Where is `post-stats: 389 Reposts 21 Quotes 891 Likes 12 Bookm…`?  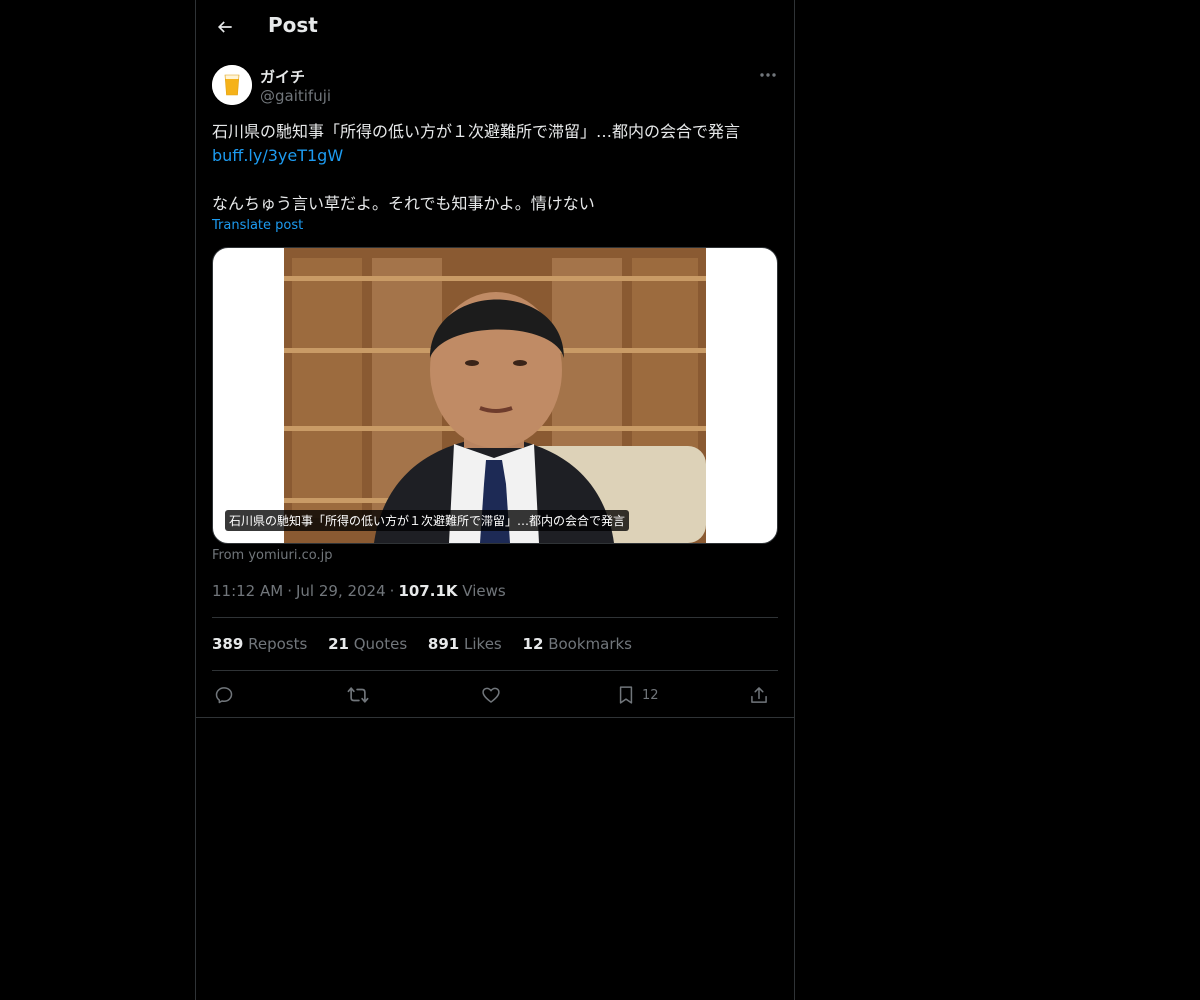
post-stats: 389 Reposts 21 Quotes 891 Likes 12 Bookm… is located at coordinates (430, 644).